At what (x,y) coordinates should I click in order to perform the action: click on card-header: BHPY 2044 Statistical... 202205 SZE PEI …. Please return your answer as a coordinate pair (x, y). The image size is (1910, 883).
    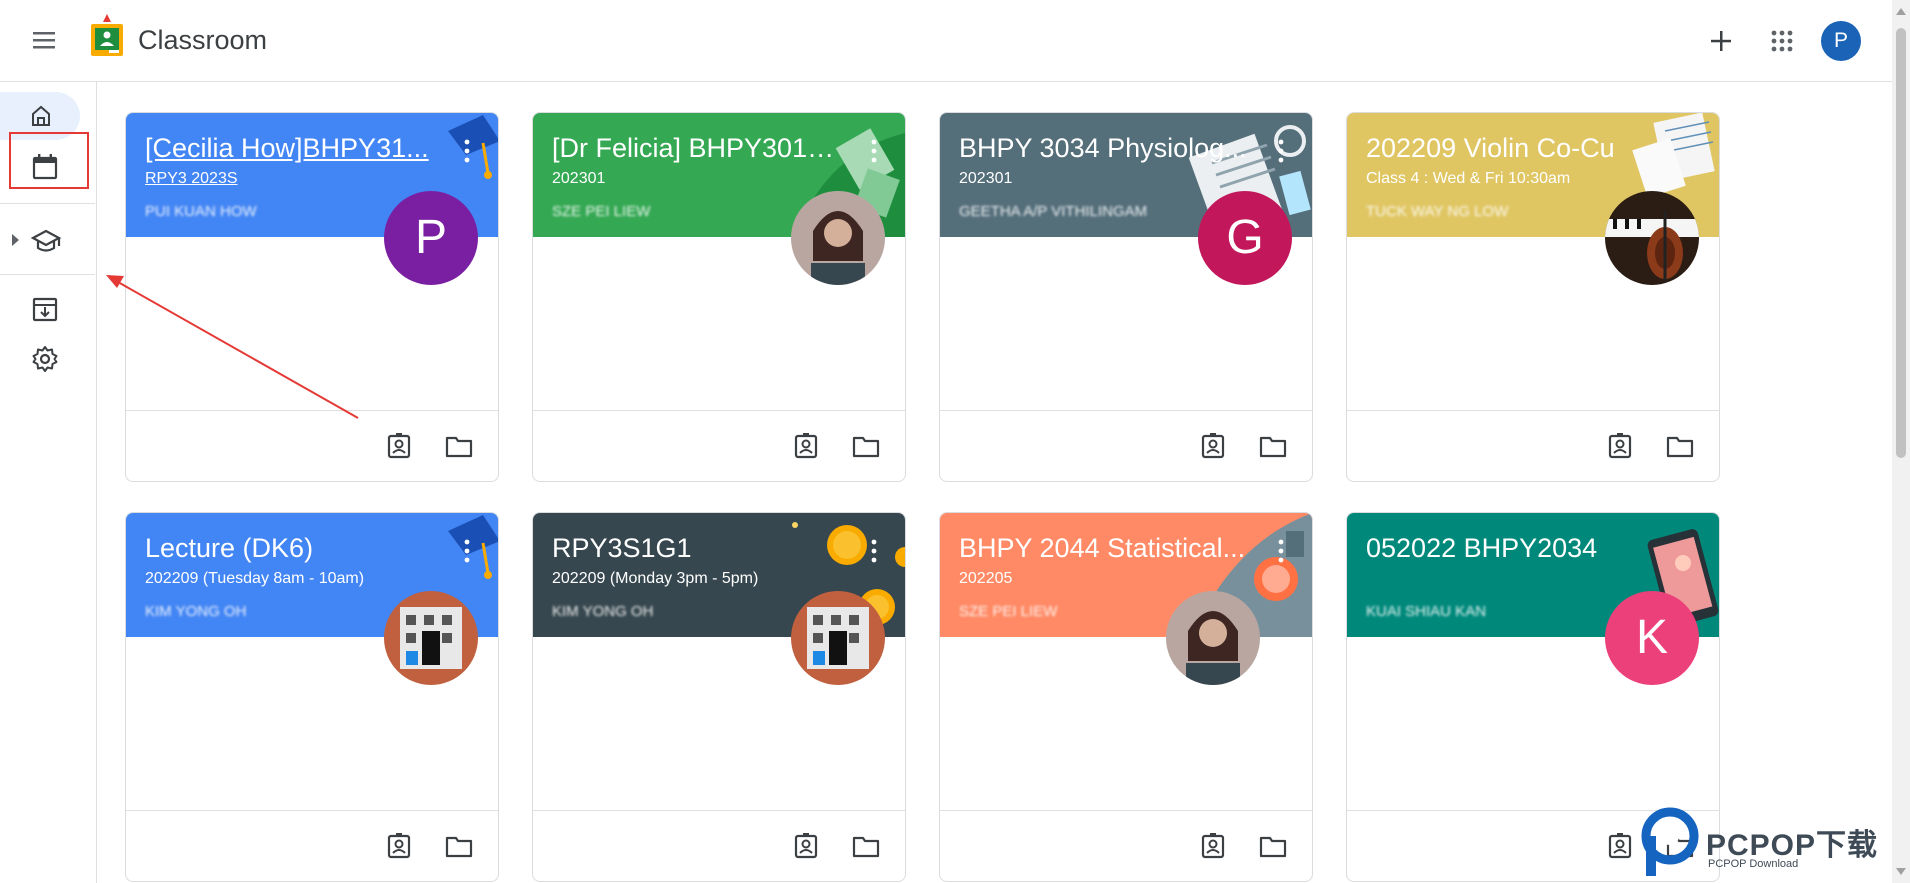
    Looking at the image, I should click on (1126, 575).